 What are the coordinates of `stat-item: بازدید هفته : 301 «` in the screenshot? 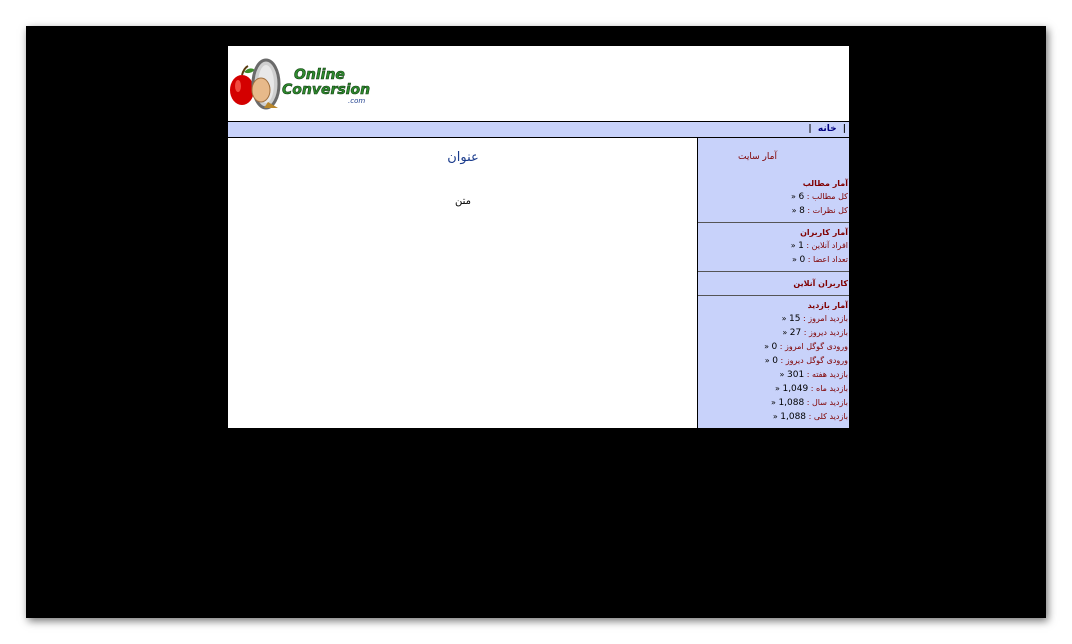 It's located at (813, 375).